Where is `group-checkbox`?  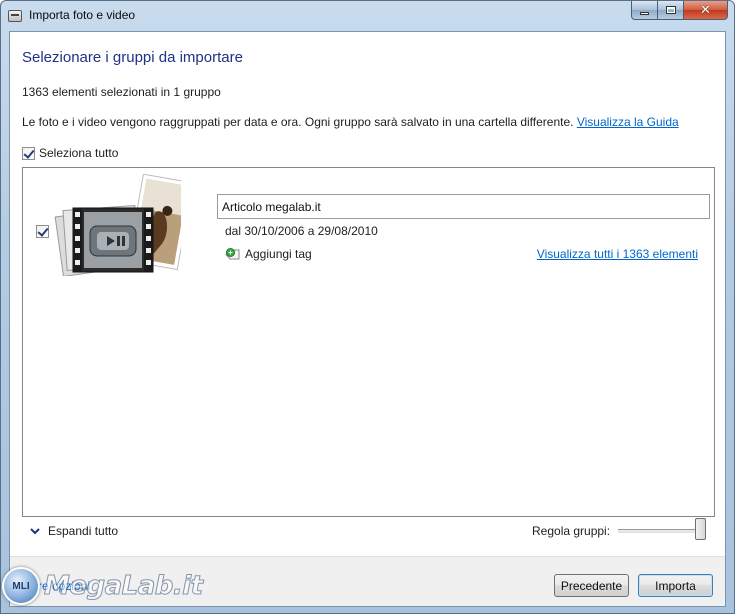 group-checkbox is located at coordinates (42, 231).